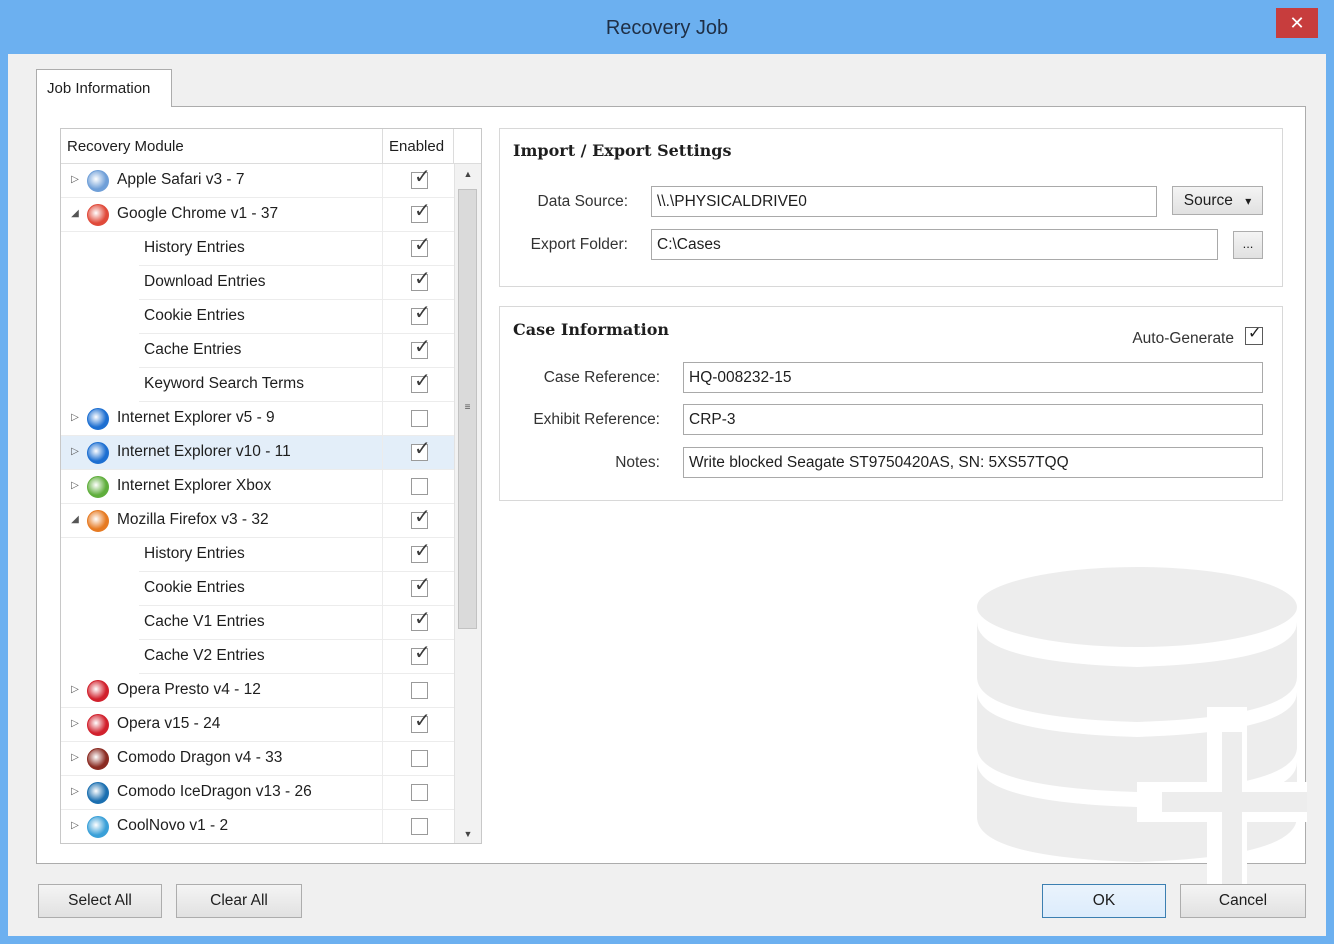  What do you see at coordinates (98, 419) in the screenshot?
I see `internet-explorer-icon` at bounding box center [98, 419].